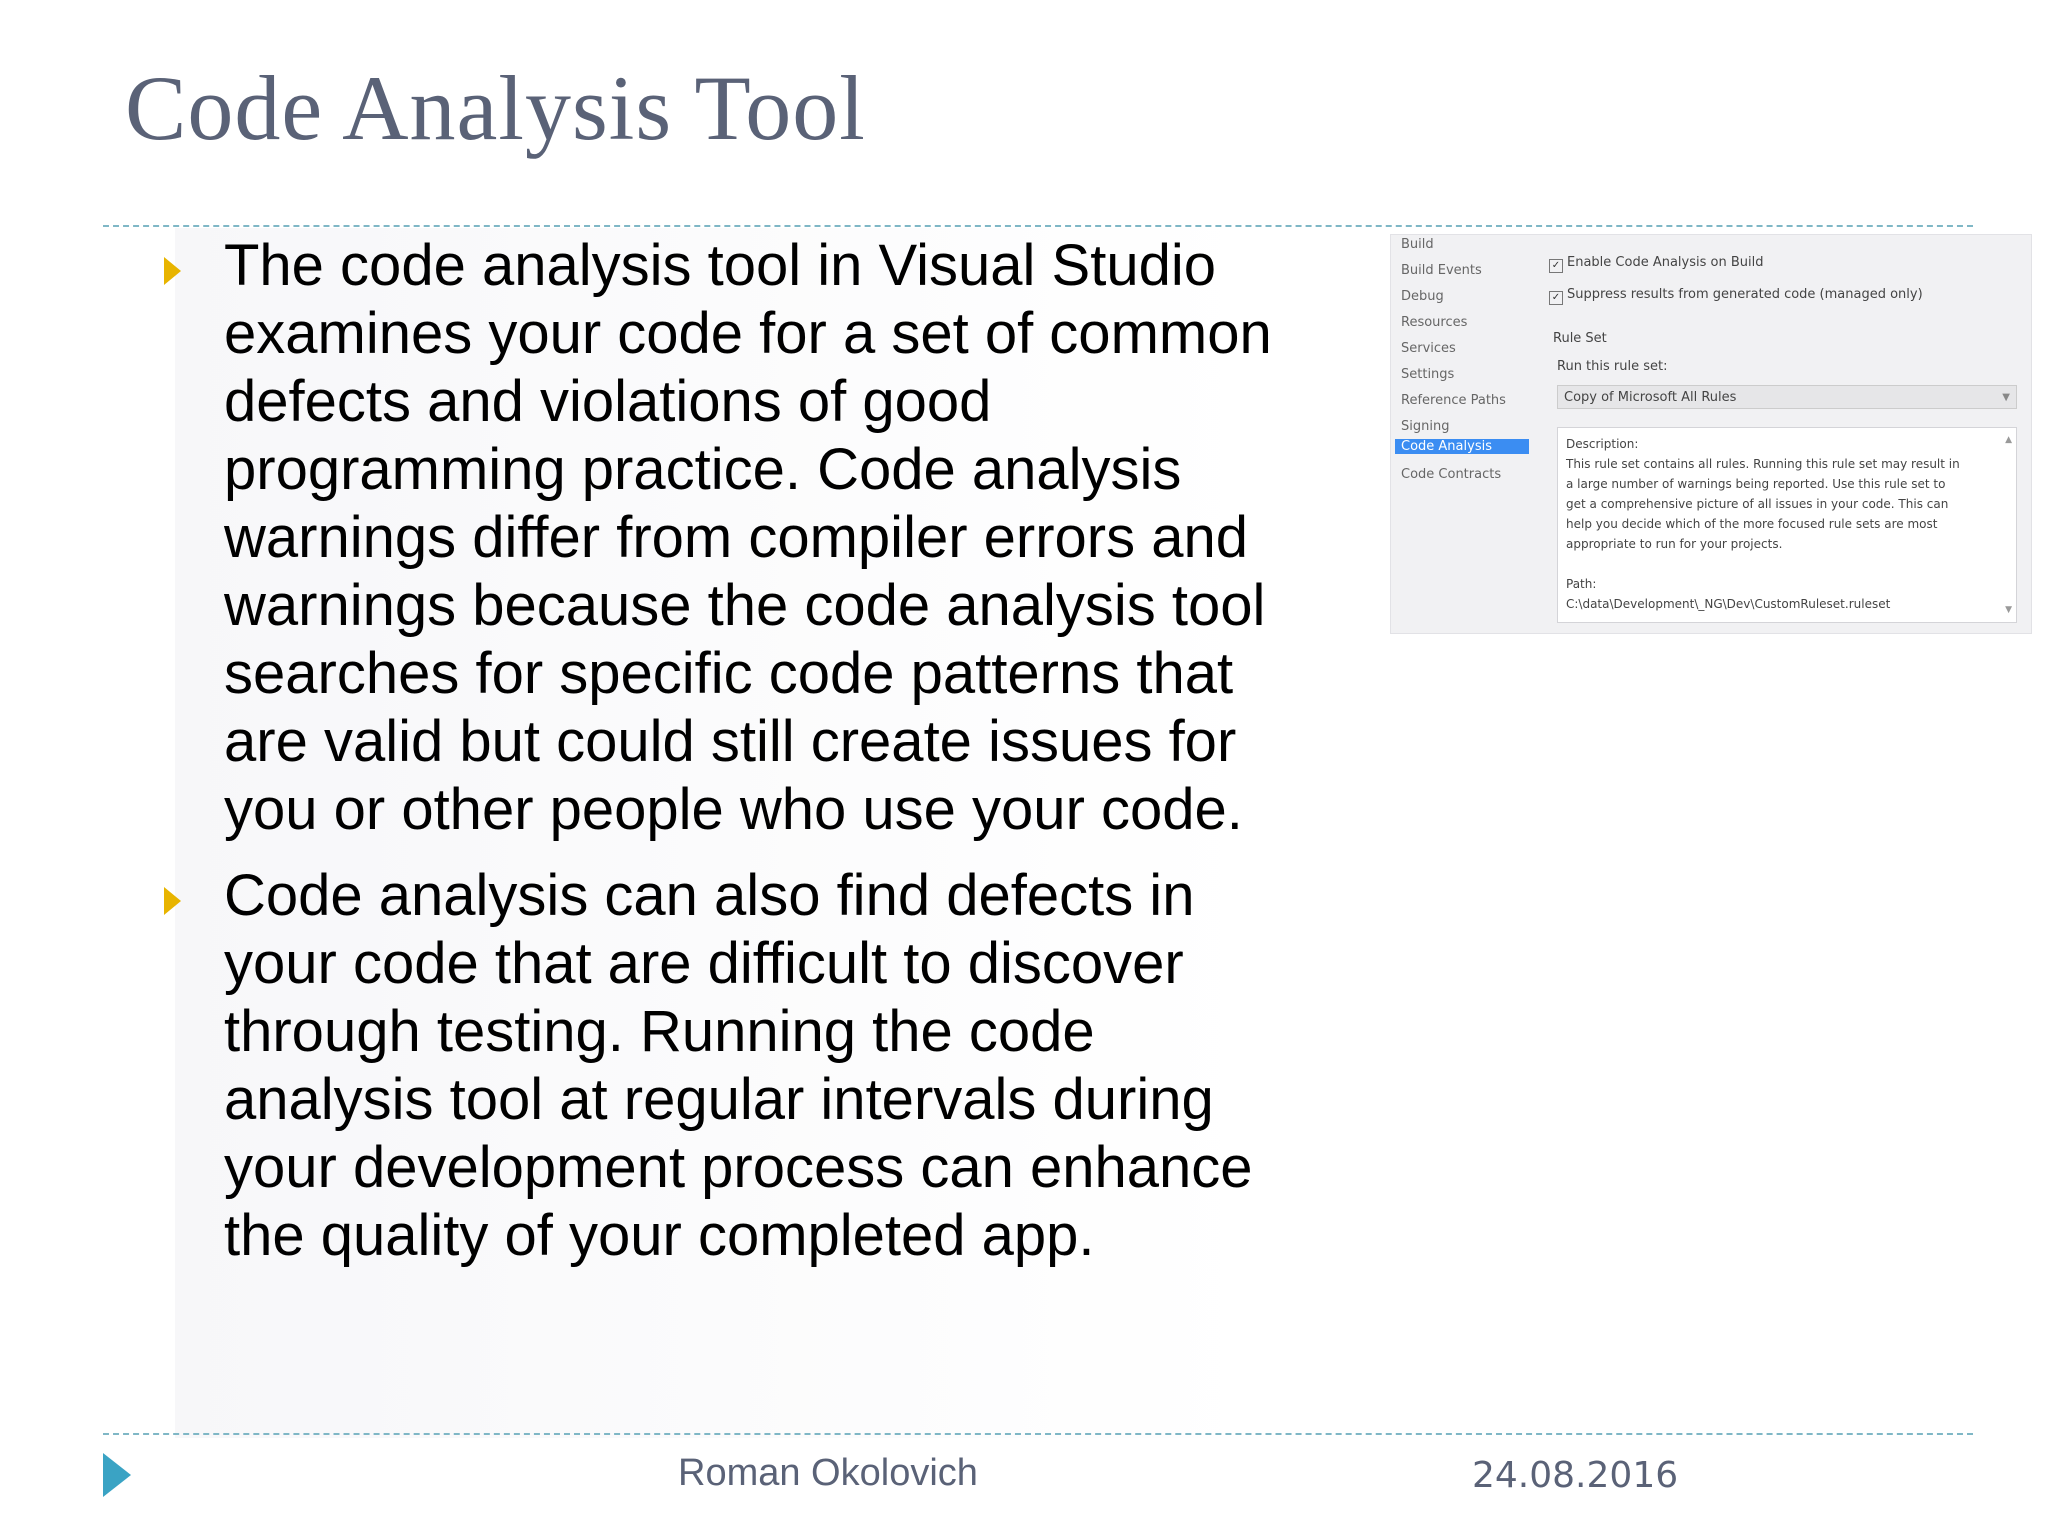 This screenshot has width=2048, height=1536. What do you see at coordinates (1612, 366) in the screenshot?
I see `run-rule-set-label: Run this rule set:` at bounding box center [1612, 366].